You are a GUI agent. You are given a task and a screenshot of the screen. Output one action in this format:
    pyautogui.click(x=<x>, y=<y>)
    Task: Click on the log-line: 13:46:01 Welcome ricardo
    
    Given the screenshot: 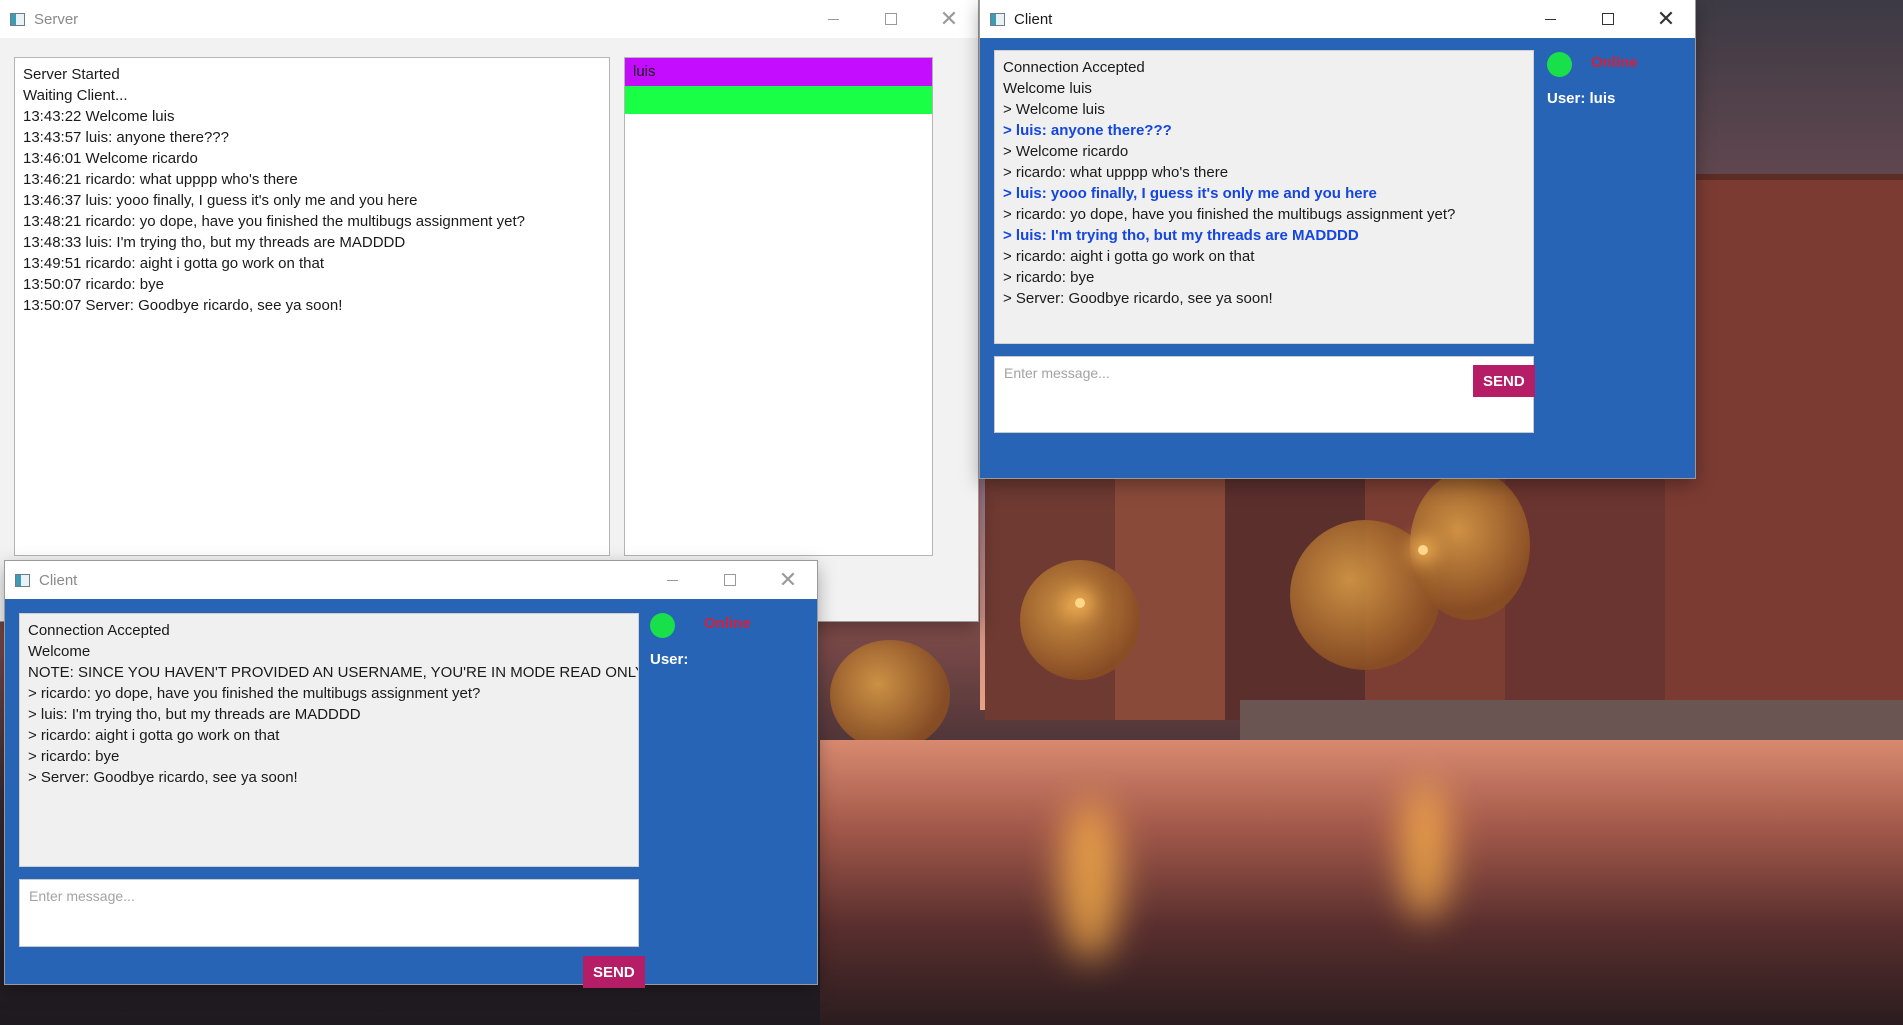 What is the action you would take?
    pyautogui.click(x=110, y=158)
    